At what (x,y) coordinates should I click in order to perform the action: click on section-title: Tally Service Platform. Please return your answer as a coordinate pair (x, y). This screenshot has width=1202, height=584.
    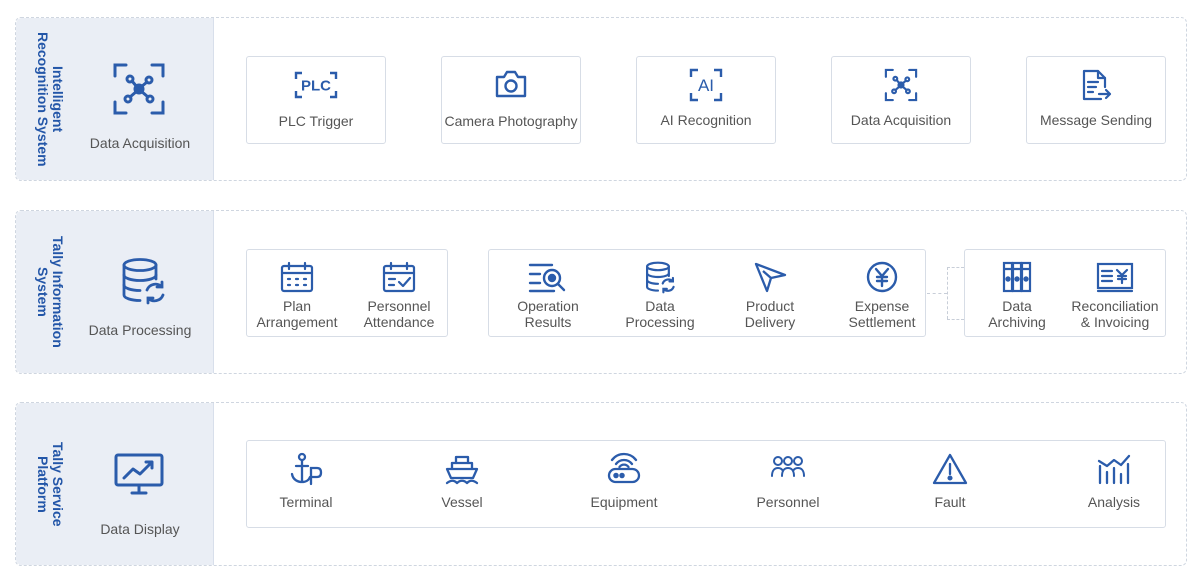
    Looking at the image, I should click on (50, 484).